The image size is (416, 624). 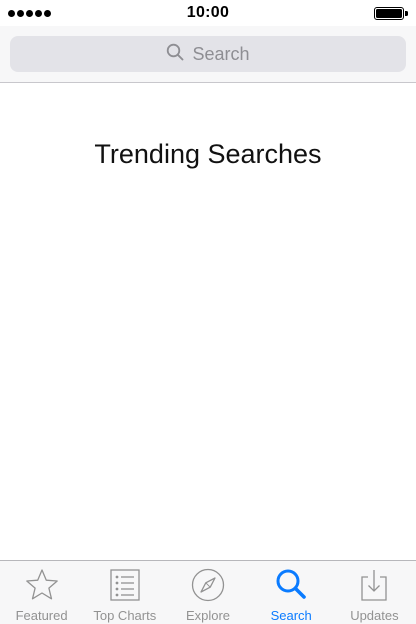 I want to click on status-time: 10:00, so click(x=208, y=12).